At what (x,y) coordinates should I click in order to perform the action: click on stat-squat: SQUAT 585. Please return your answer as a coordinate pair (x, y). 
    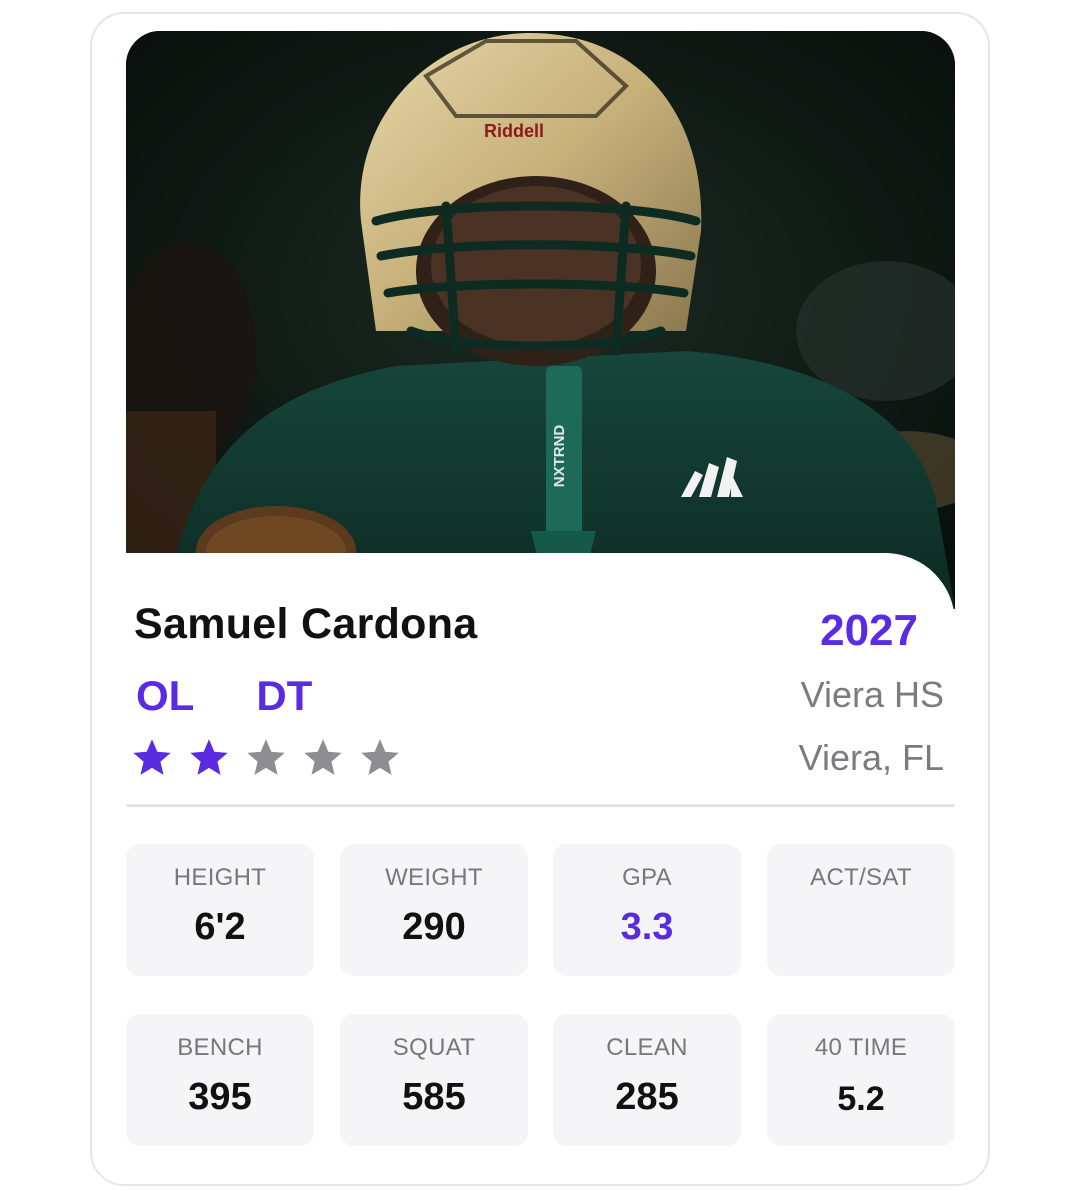
    Looking at the image, I should click on (434, 1080).